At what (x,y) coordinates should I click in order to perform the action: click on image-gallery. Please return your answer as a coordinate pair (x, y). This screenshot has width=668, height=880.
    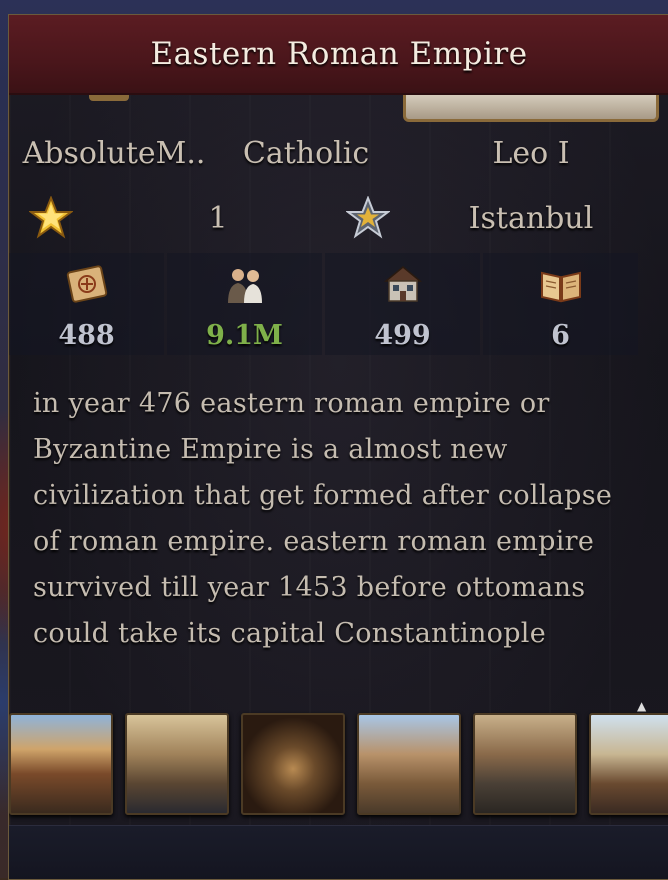
    Looking at the image, I should click on (338, 764).